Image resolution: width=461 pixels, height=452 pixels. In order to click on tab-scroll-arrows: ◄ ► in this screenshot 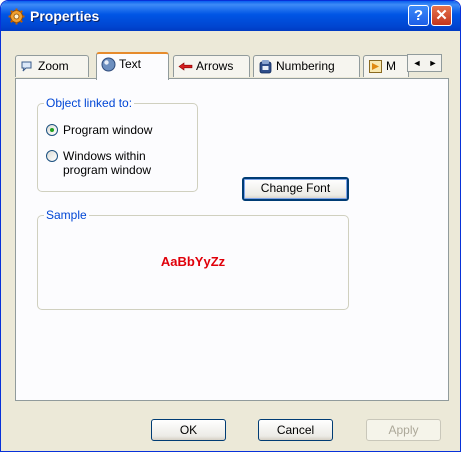, I will do `click(424, 63)`.